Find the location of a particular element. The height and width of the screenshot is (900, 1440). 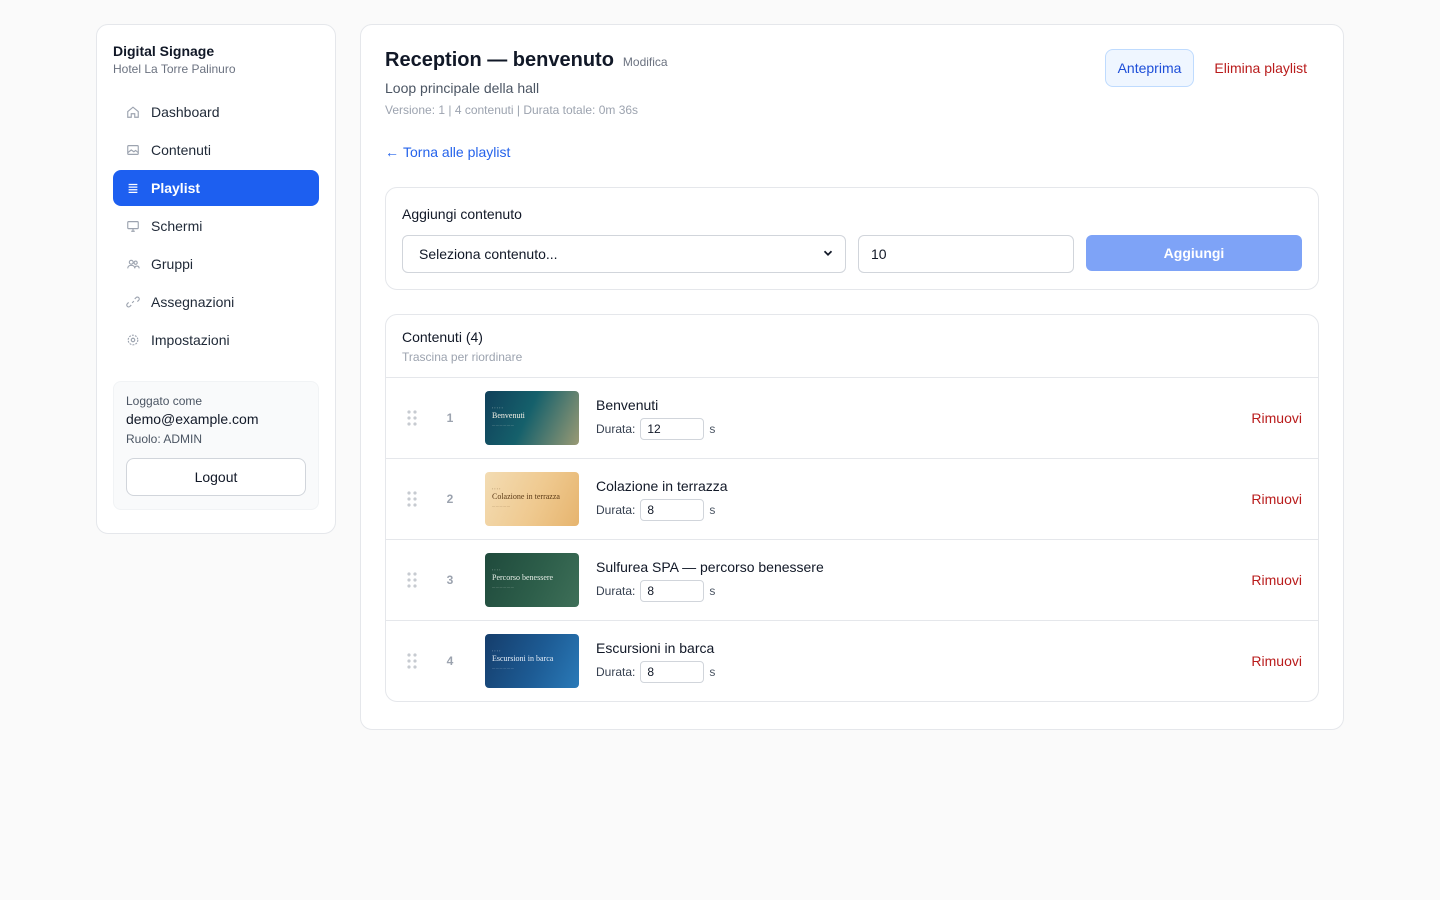

sidebar-item-label: Dashboard is located at coordinates (185, 112).